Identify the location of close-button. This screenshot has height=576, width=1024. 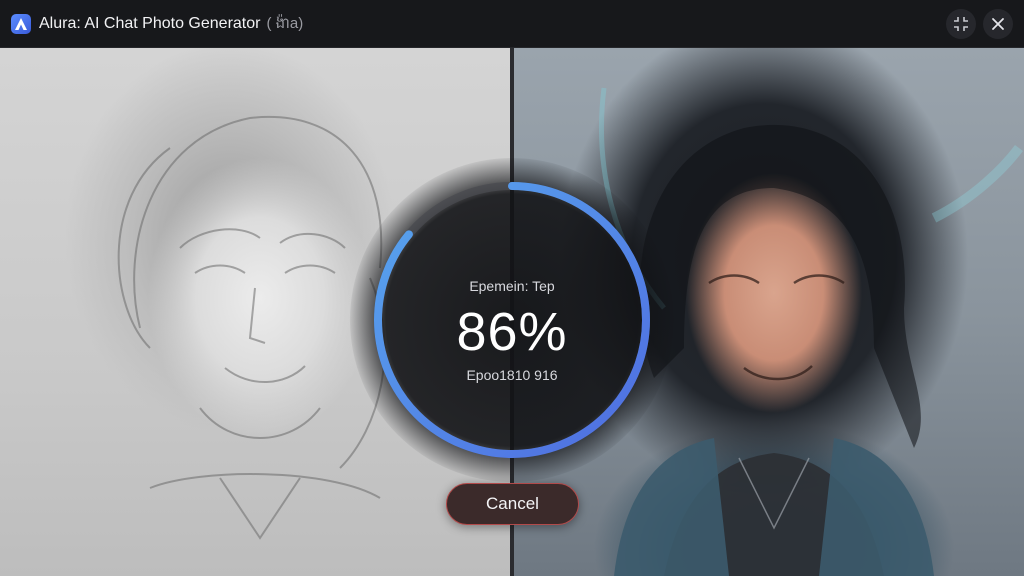
(998, 24).